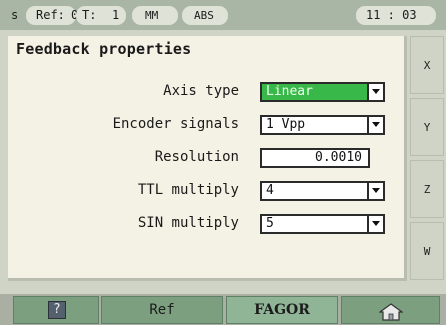 This screenshot has height=325, width=446. I want to click on status-bar: s Ref: 0 T: 1 MM ABS 11 : 03, so click(223, 15).